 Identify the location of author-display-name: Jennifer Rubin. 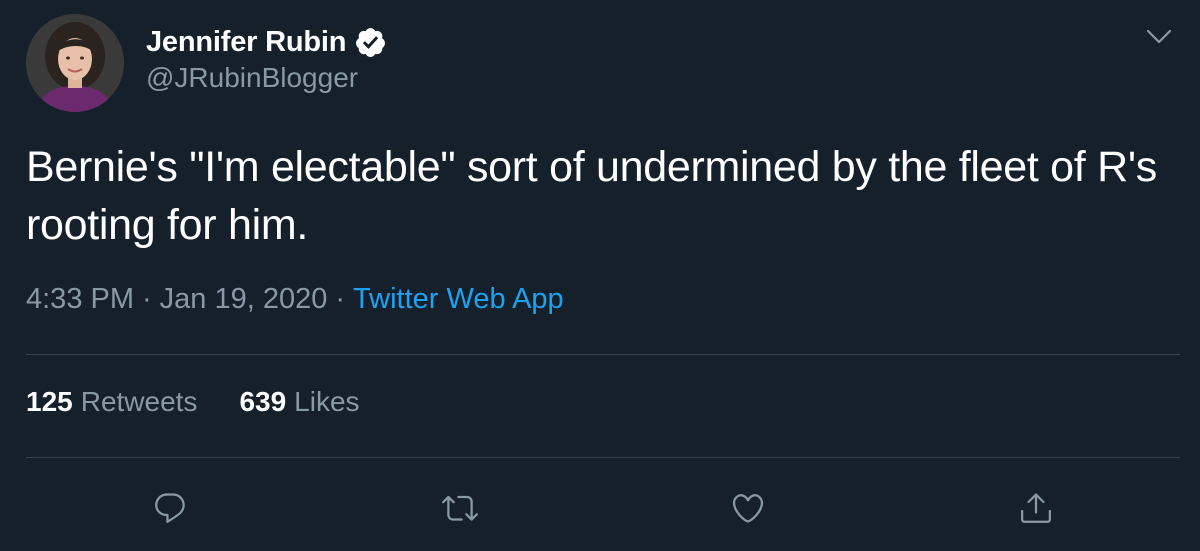
(246, 42).